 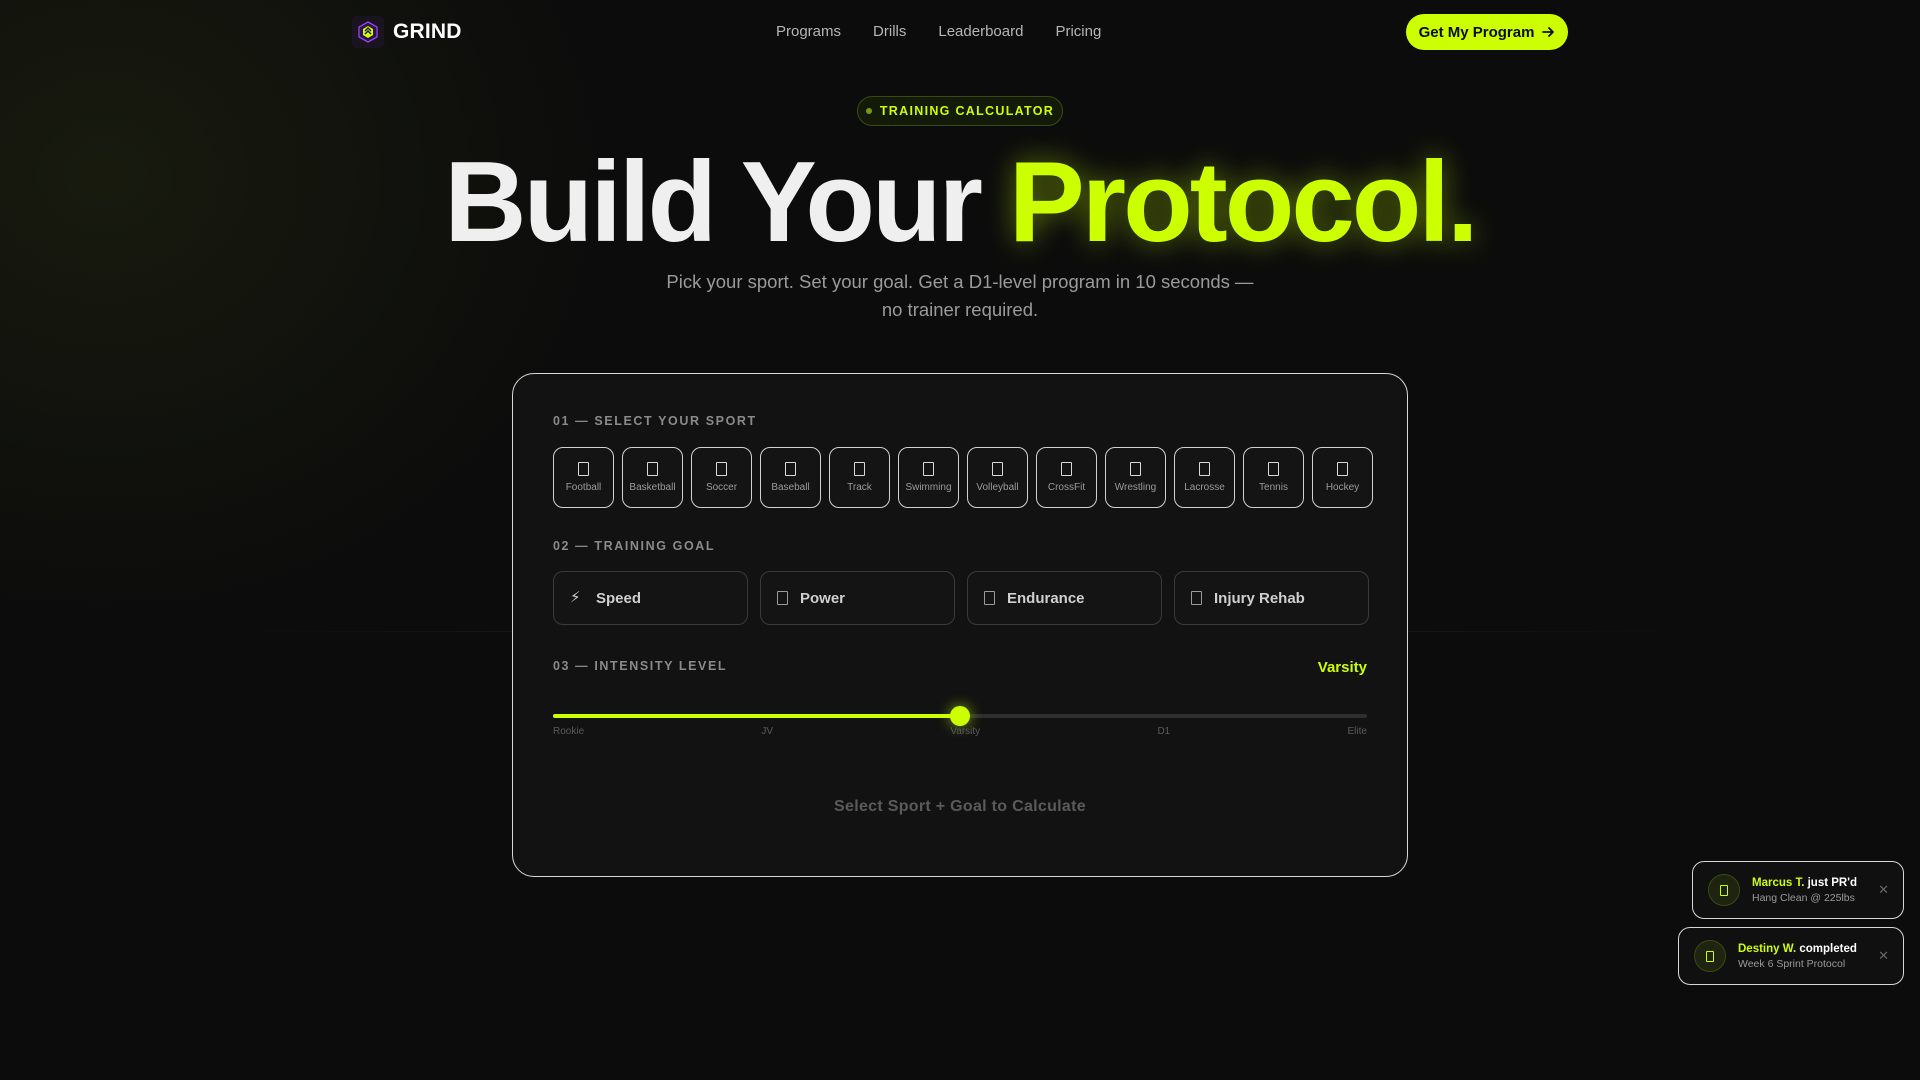 What do you see at coordinates (859, 487) in the screenshot?
I see `sport-option-label: Track` at bounding box center [859, 487].